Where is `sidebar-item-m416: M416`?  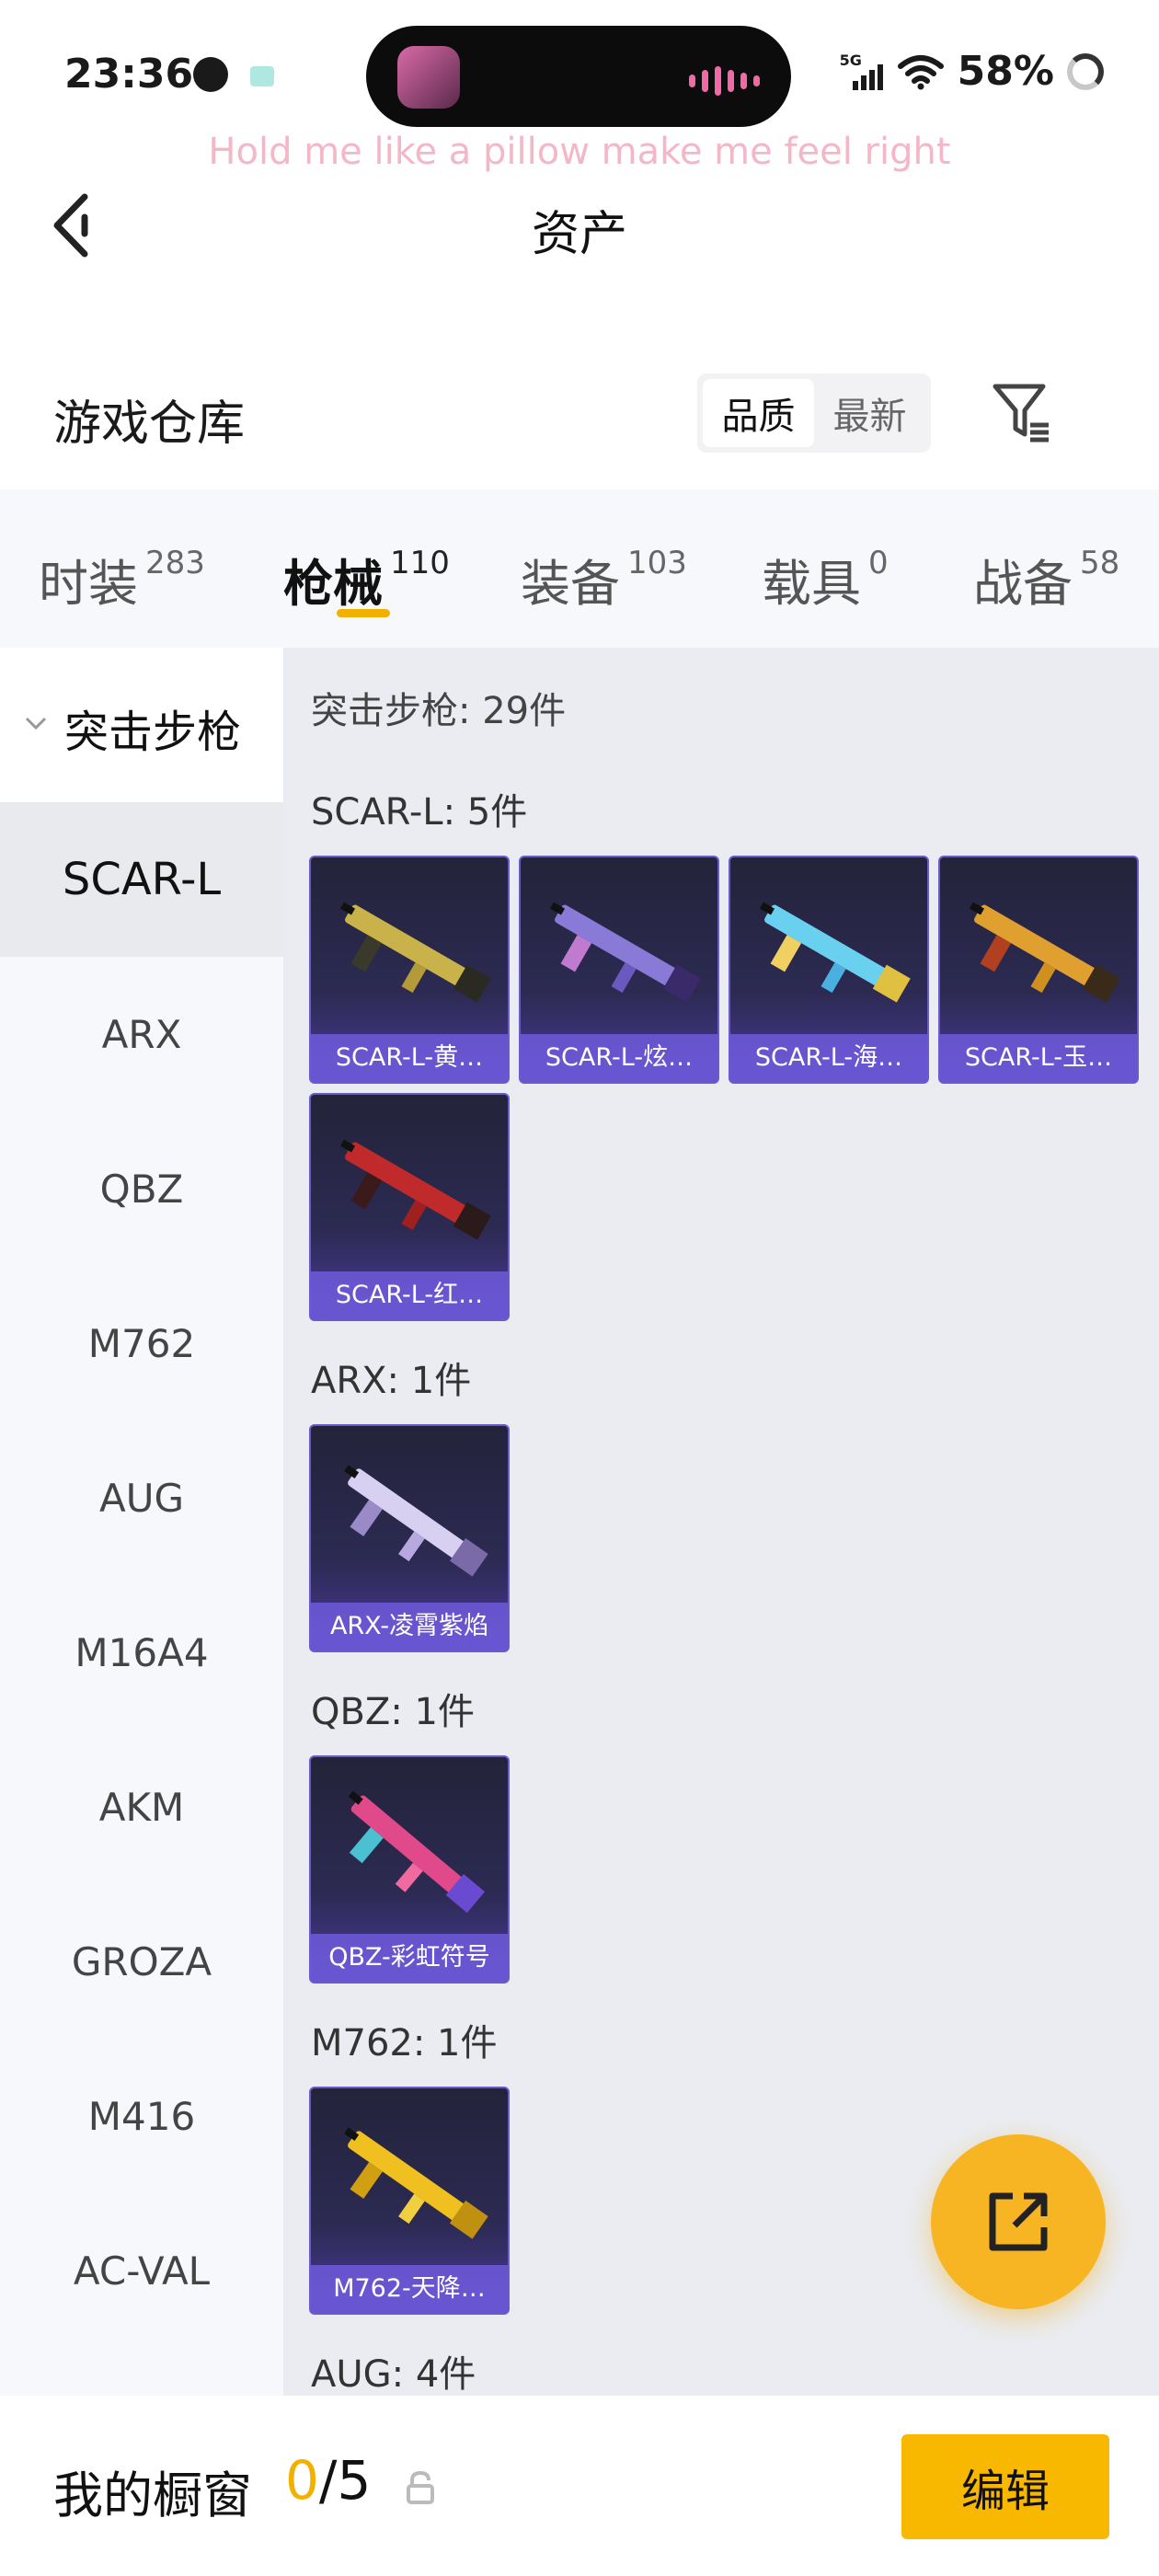 sidebar-item-m416: M416 is located at coordinates (141, 2116).